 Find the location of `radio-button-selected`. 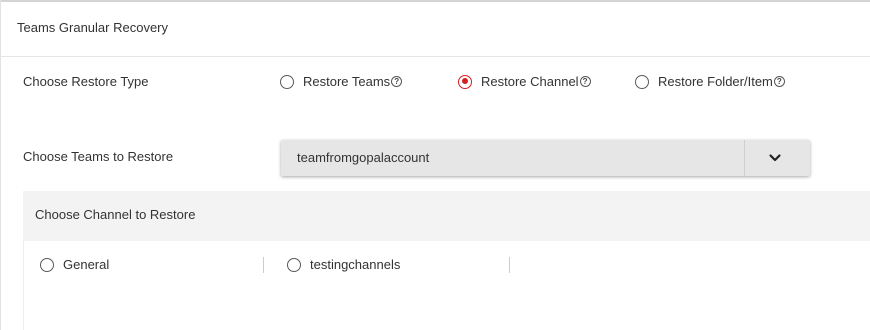

radio-button-selected is located at coordinates (465, 81).